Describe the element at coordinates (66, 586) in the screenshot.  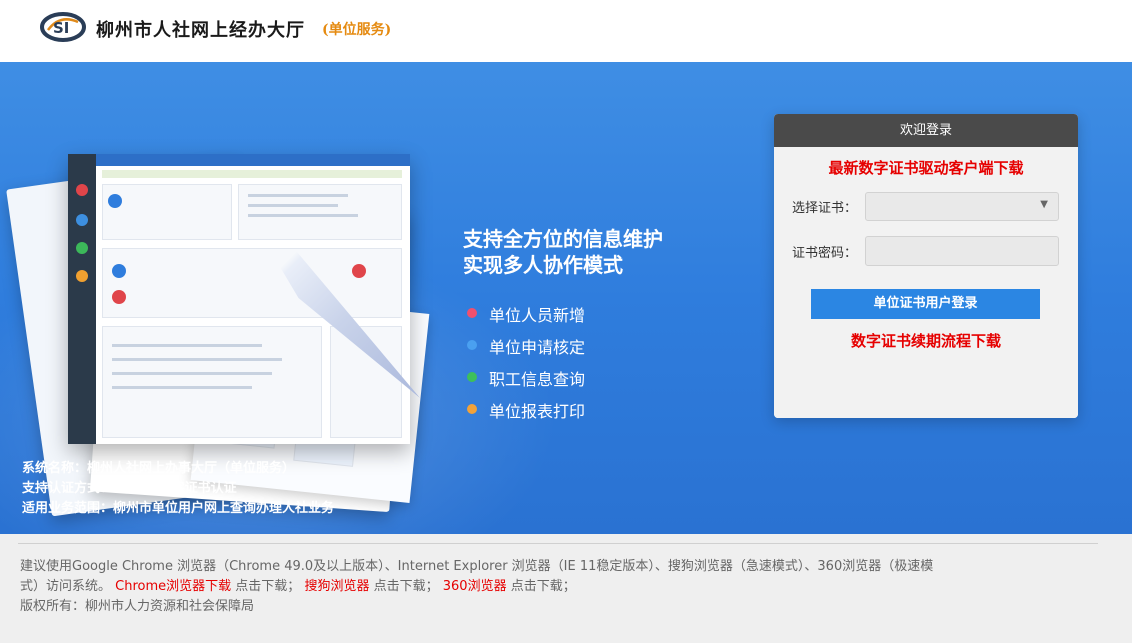
I see `browser-recommendation-end: 式）访问系统。` at that location.